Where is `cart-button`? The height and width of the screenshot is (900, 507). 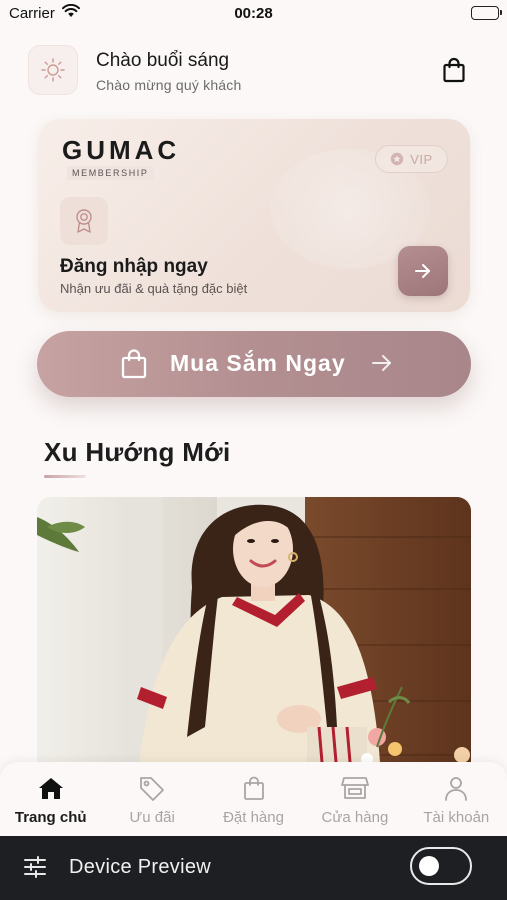
cart-button is located at coordinates (454, 70).